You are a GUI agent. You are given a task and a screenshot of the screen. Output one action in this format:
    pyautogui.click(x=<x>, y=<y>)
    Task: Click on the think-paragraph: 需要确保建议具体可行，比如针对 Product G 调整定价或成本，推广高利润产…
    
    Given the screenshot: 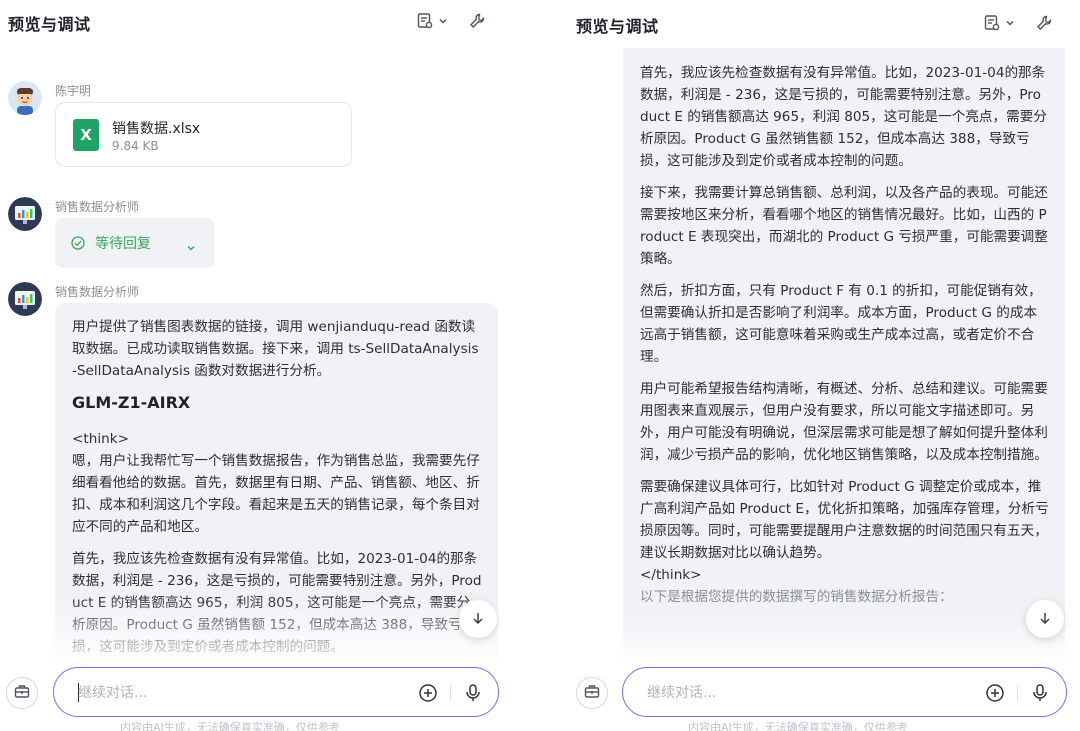 What is the action you would take?
    pyautogui.click(x=844, y=520)
    